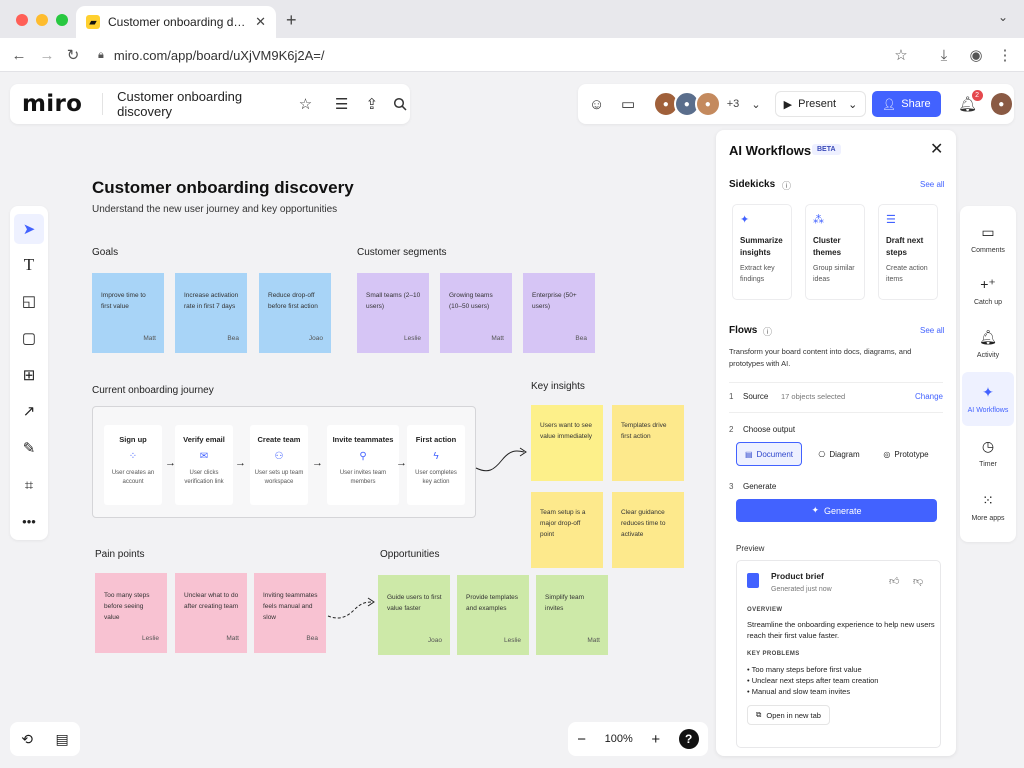  Describe the element at coordinates (929, 396) in the screenshot. I see `change-source-link: Change` at that location.